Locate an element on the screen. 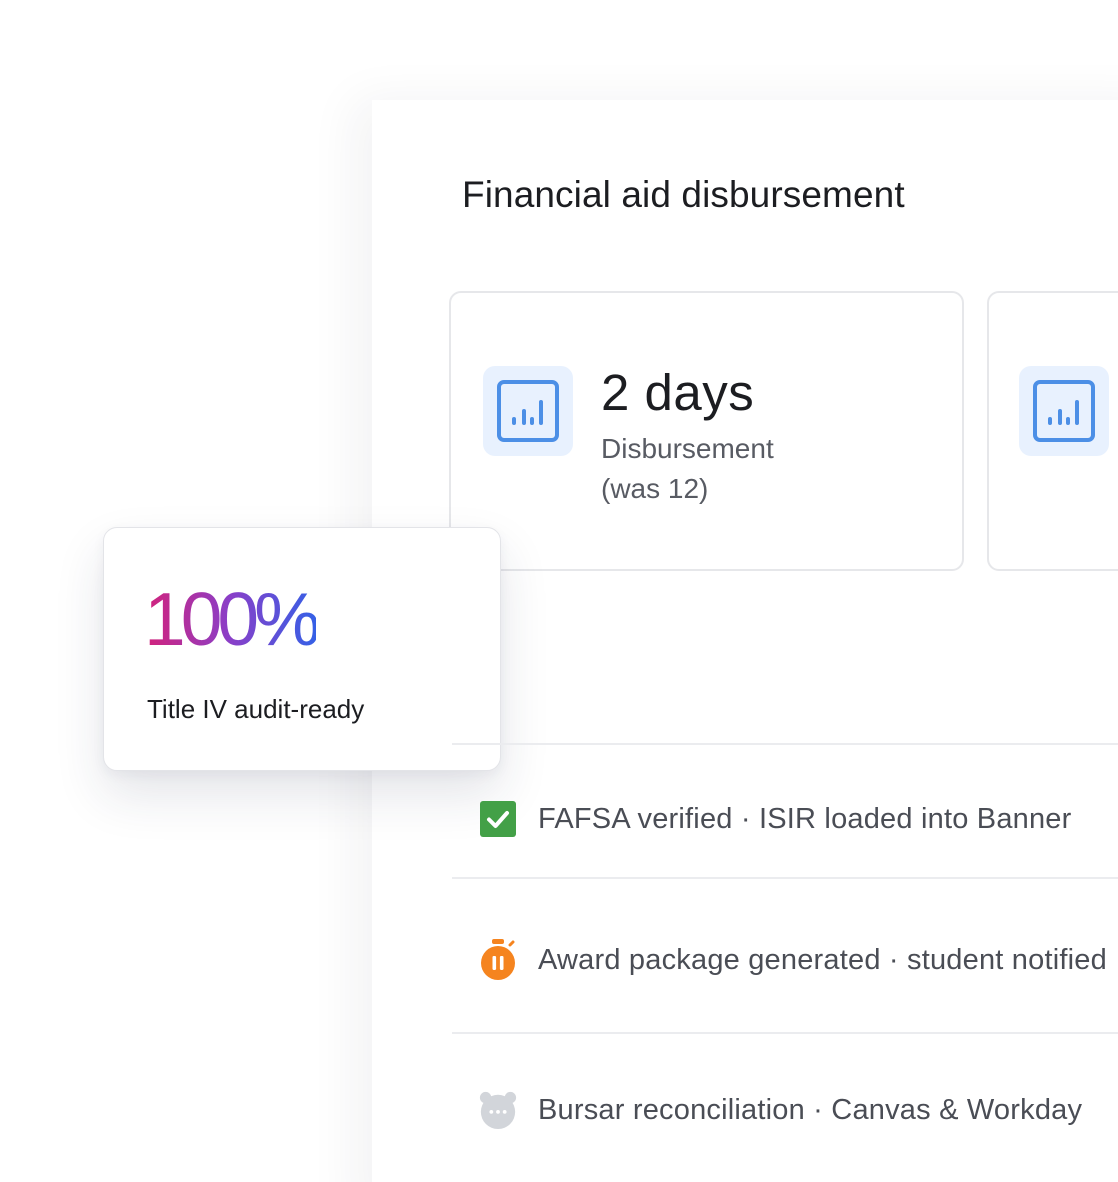 The width and height of the screenshot is (1118, 1182). stat-card-disbursement: 2 days Disbursement (was 12) is located at coordinates (706, 431).